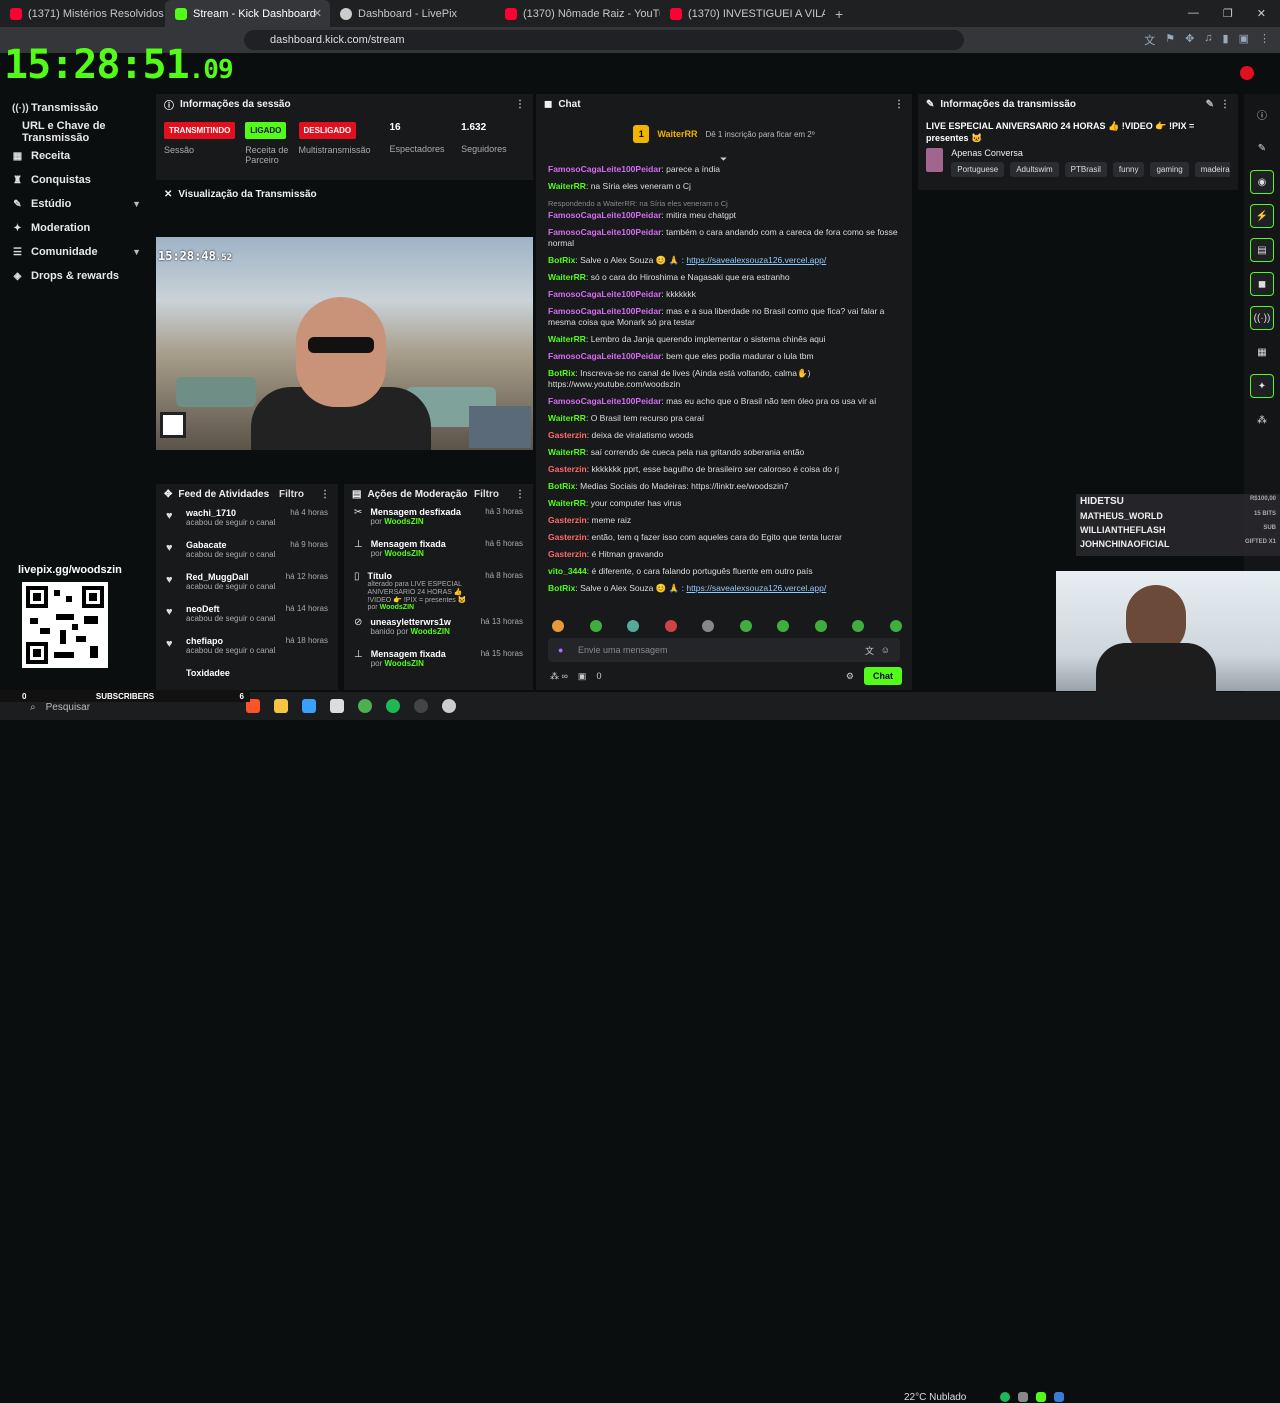 This screenshot has width=1280, height=1403. I want to click on browser-tab: (1371) Mistérios Resolvidos Pelo 4Ch, so click(82, 13).